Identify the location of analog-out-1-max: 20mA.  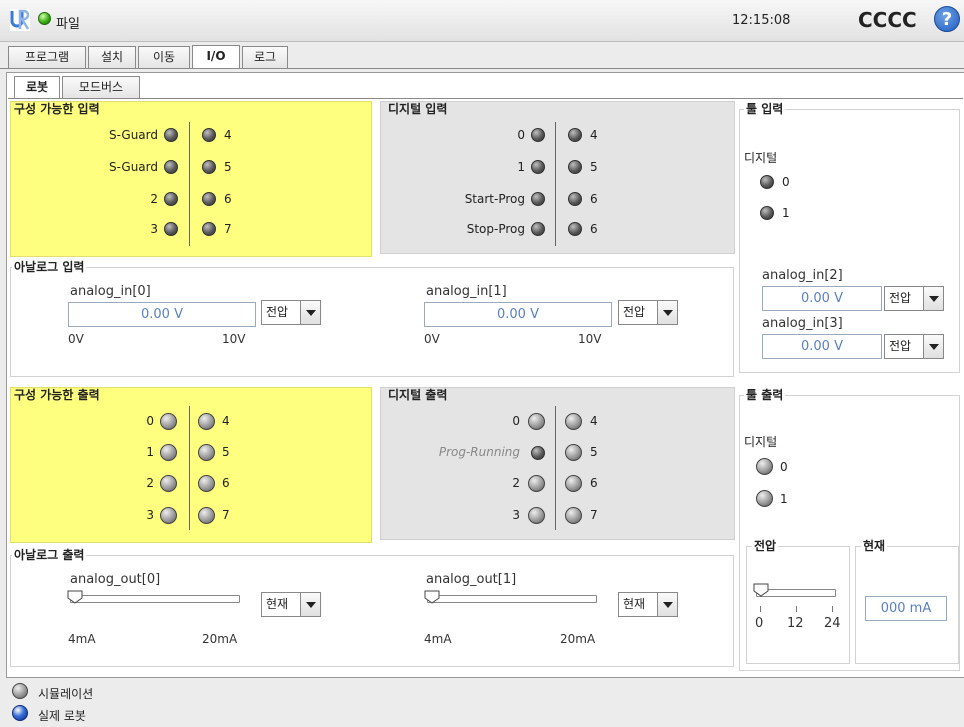
(578, 639).